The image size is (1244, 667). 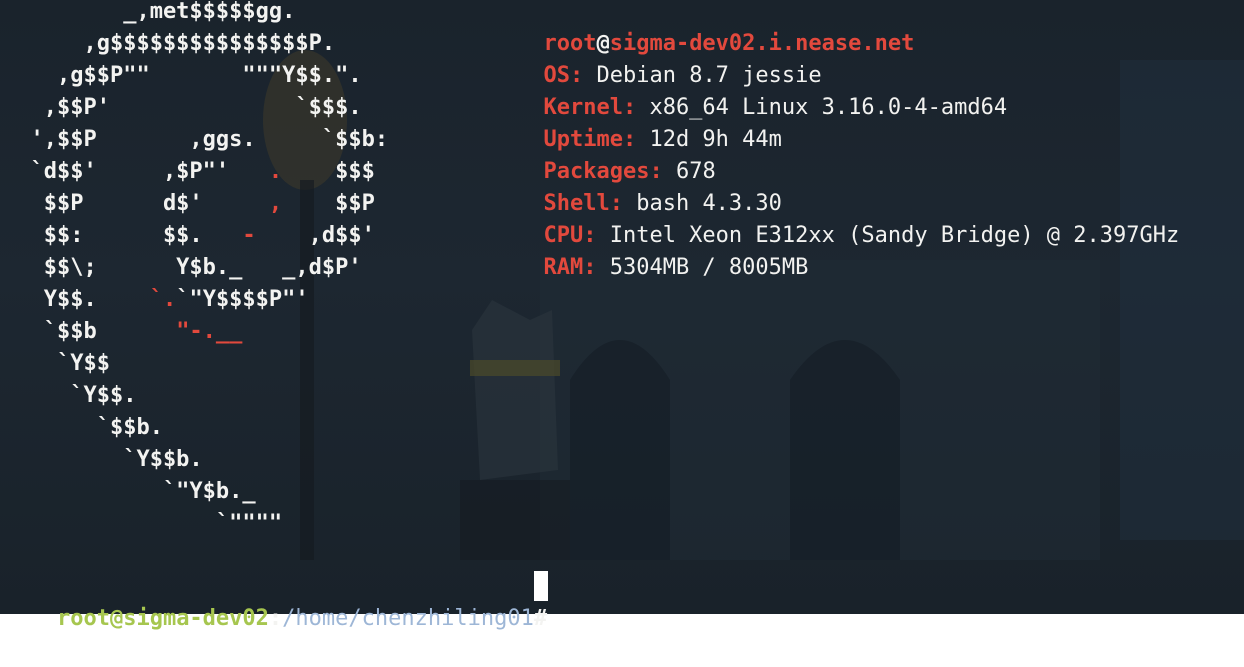 I want to click on logo-white-segment: `"Y$b._, so click(x=130, y=491).